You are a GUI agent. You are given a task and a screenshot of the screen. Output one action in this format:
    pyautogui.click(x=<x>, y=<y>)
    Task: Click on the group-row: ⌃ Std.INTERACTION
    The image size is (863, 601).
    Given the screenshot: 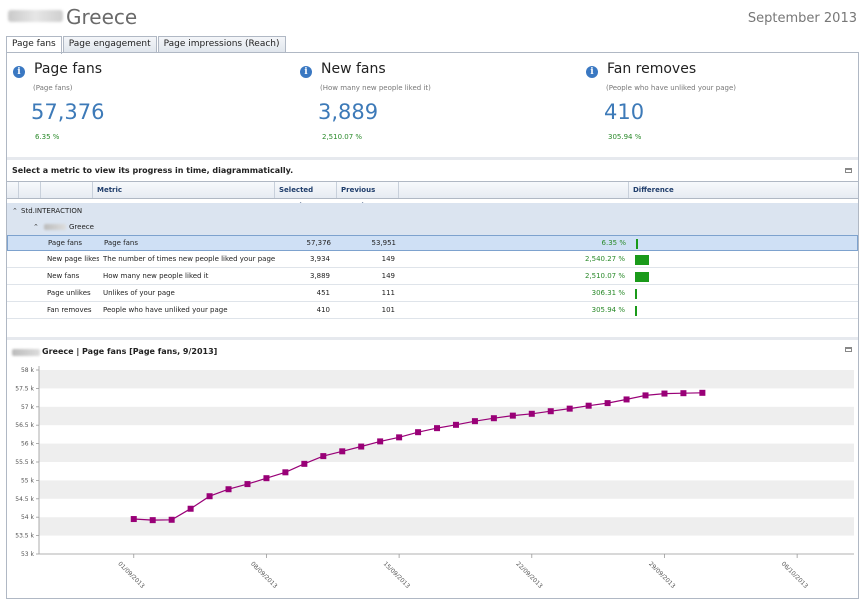 What is the action you would take?
    pyautogui.click(x=432, y=211)
    